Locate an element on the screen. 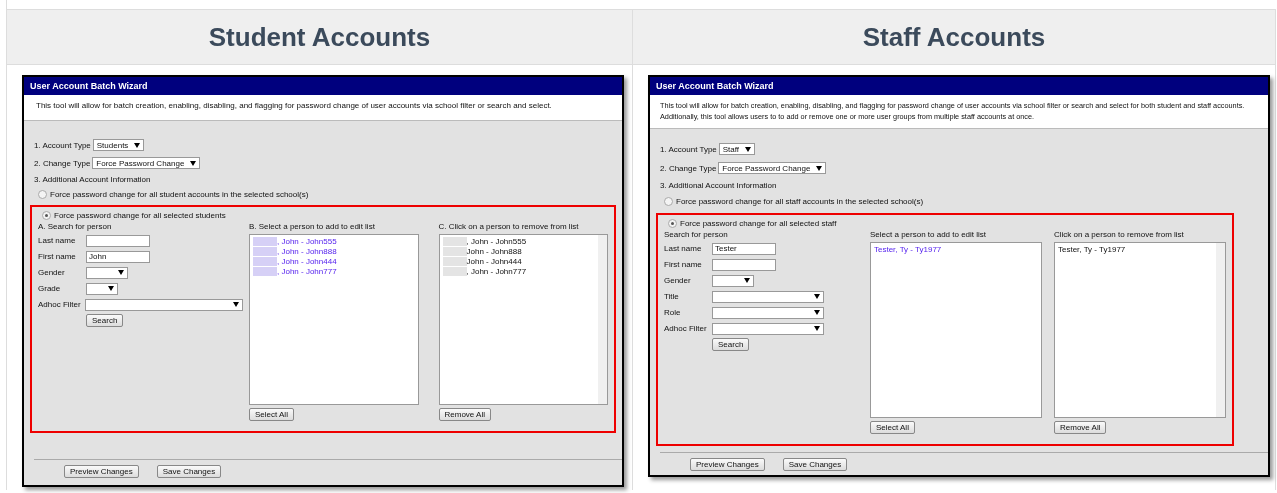 This screenshot has width=1277, height=493. search-heading: Search for person is located at coordinates (696, 234).